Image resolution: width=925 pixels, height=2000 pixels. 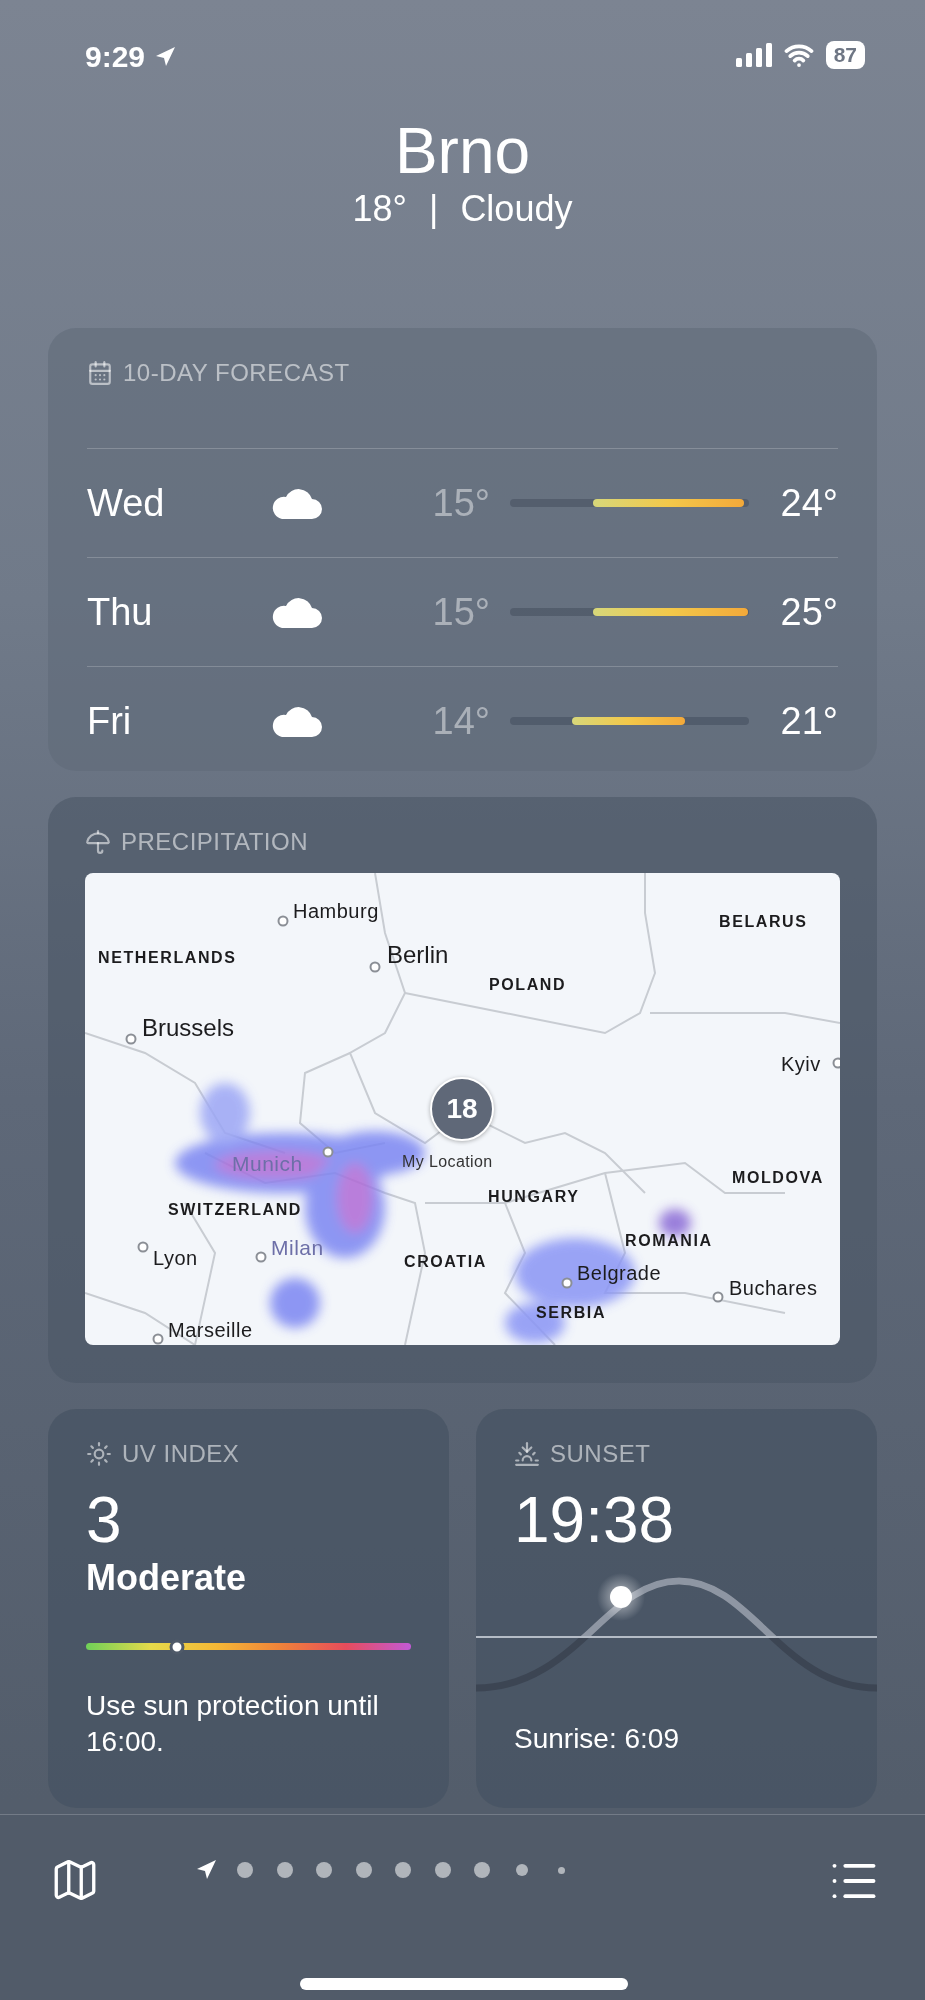 What do you see at coordinates (297, 1248) in the screenshot?
I see `map-label: Milan` at bounding box center [297, 1248].